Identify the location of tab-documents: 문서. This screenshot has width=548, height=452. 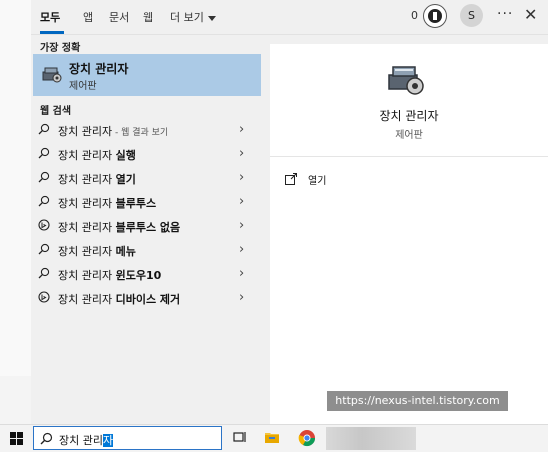
(119, 17).